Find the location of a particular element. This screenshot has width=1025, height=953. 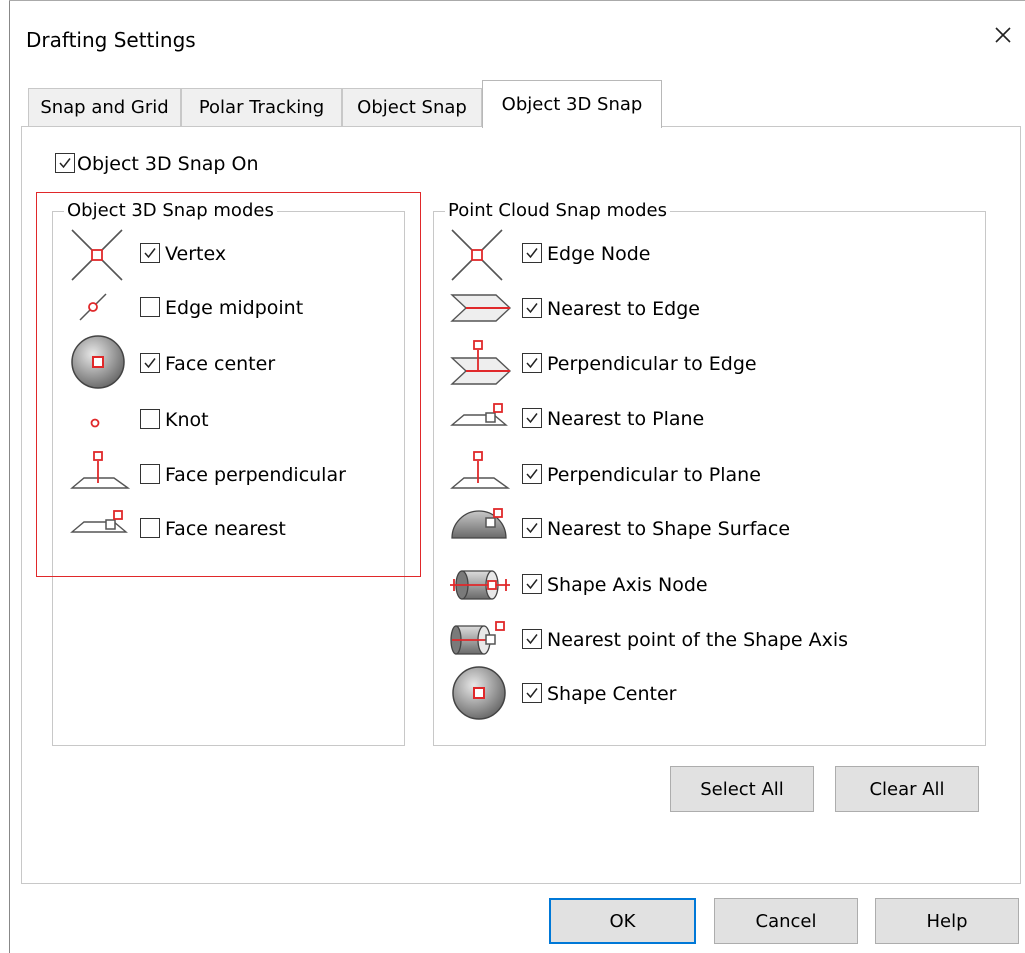

tab-polar-tracking: Polar Tracking is located at coordinates (261, 107).